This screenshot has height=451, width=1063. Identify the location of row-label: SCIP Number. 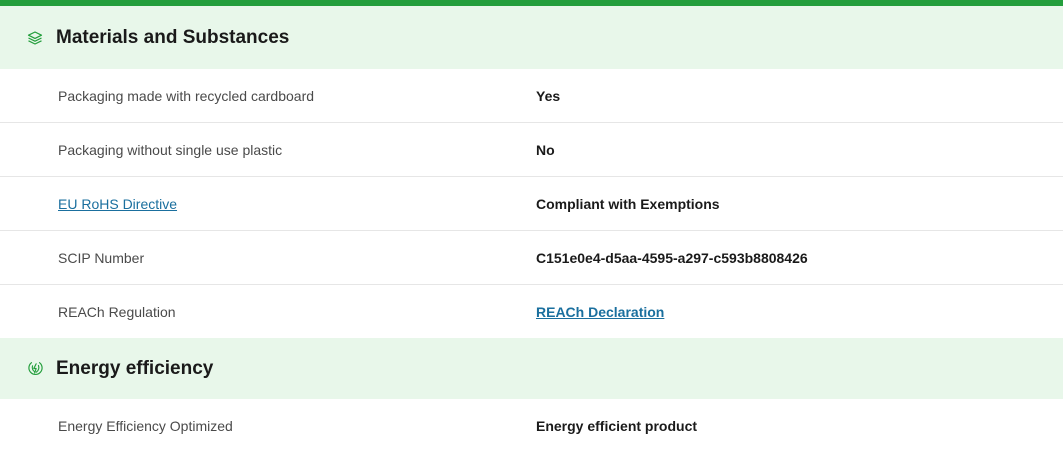
(101, 257).